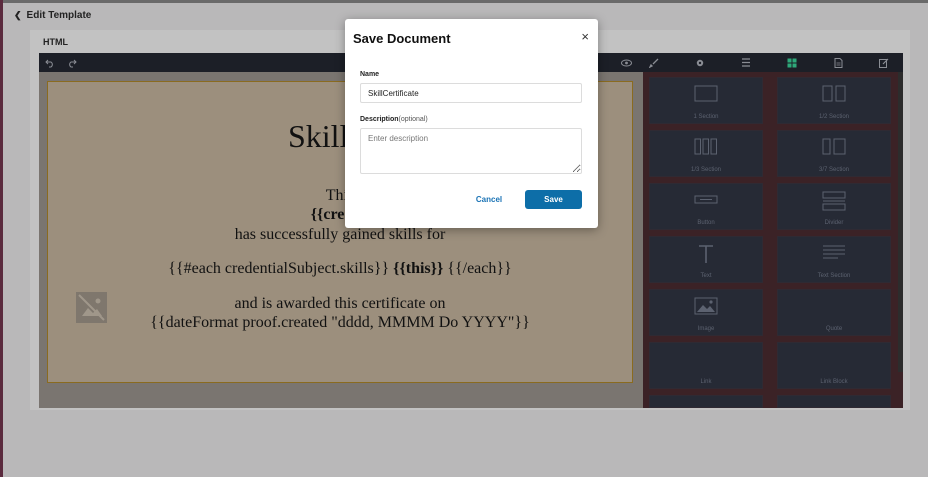  I want to click on name-input, so click(471, 93).